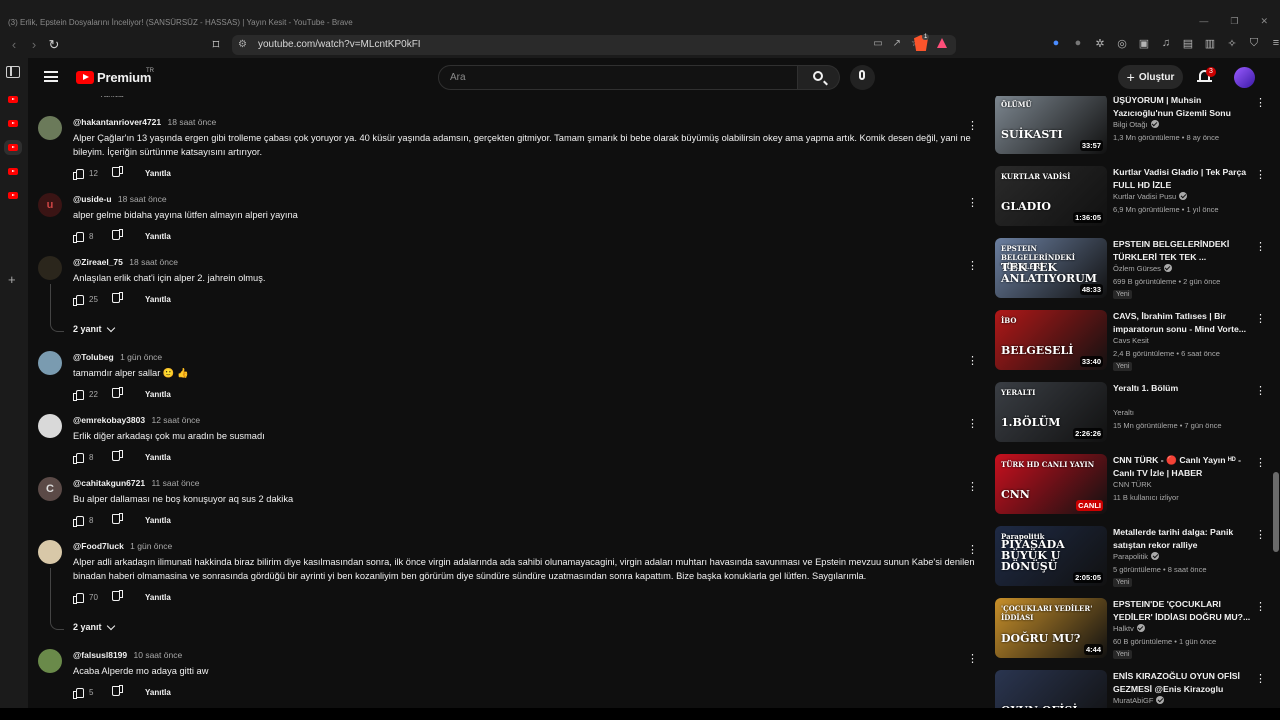 The height and width of the screenshot is (720, 1280). I want to click on comment-author: @Tolubeg, so click(93, 357).